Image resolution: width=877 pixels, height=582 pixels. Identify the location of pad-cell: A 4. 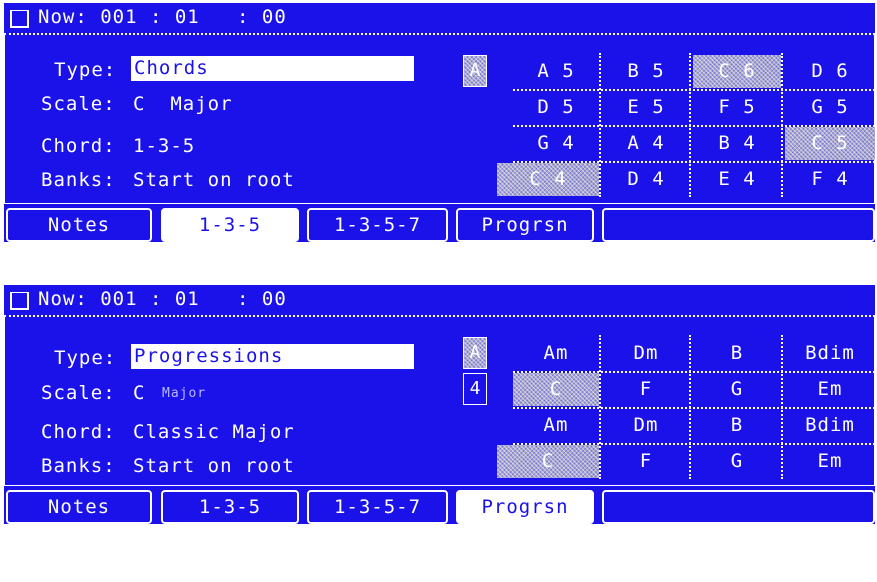
(646, 143).